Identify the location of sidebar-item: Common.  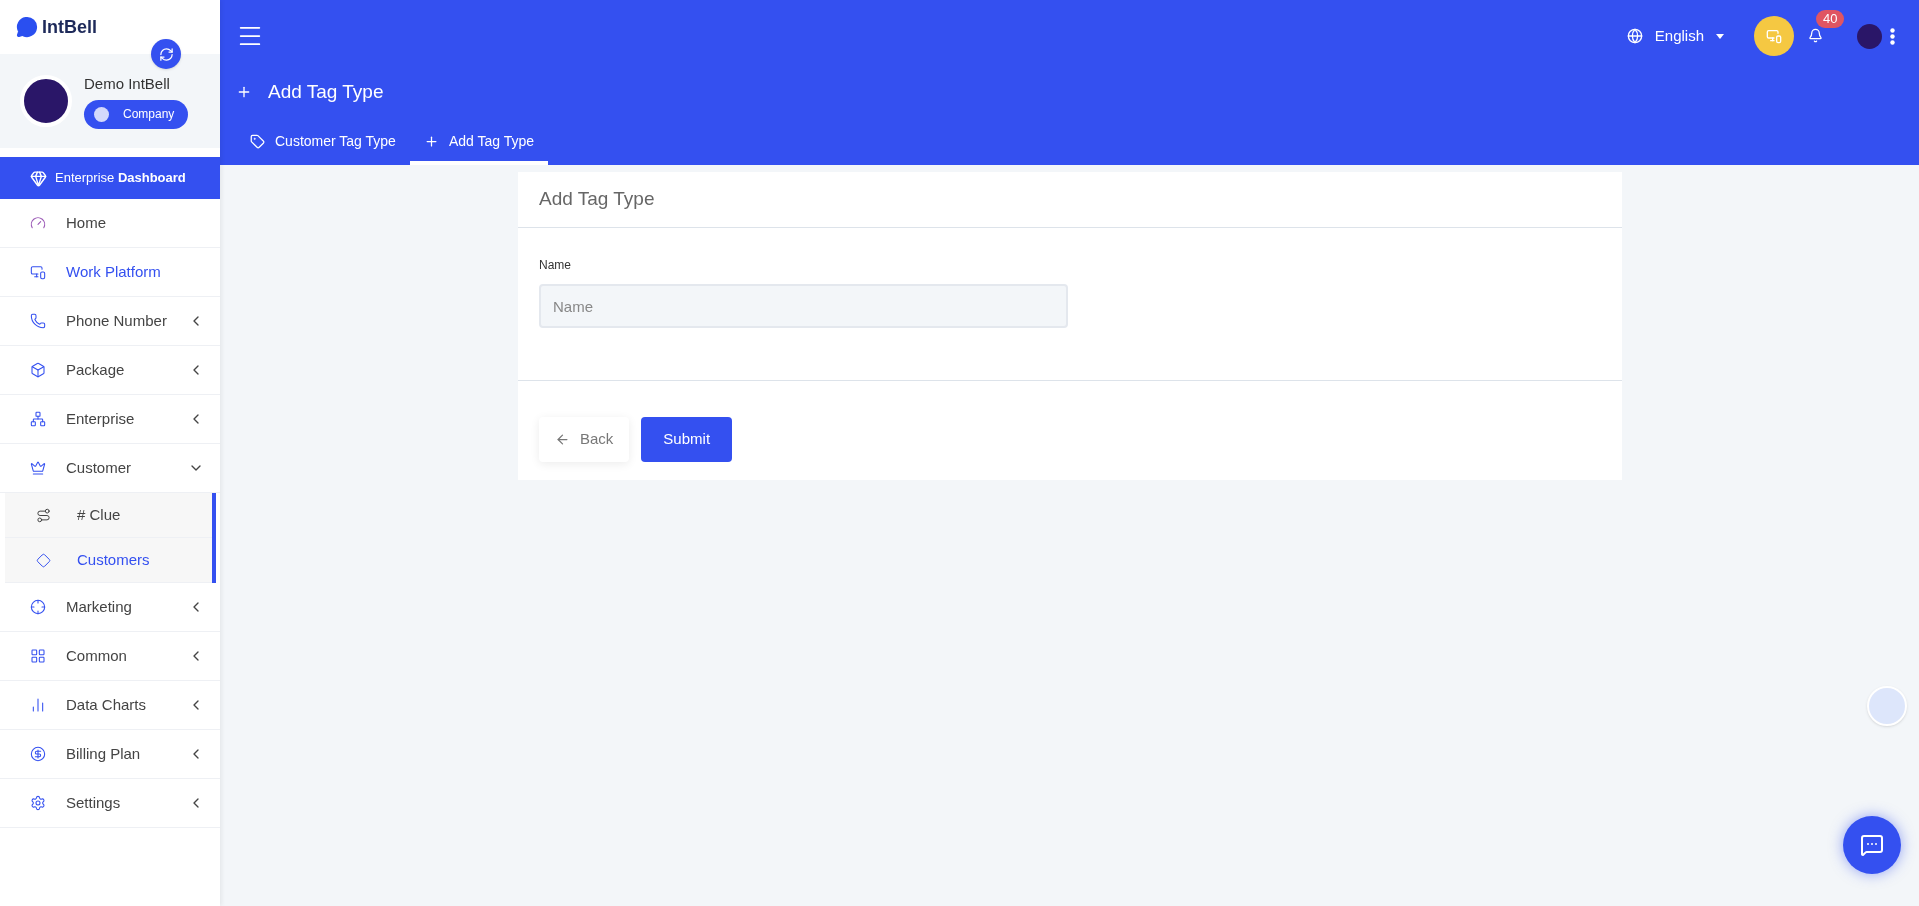
(110, 656).